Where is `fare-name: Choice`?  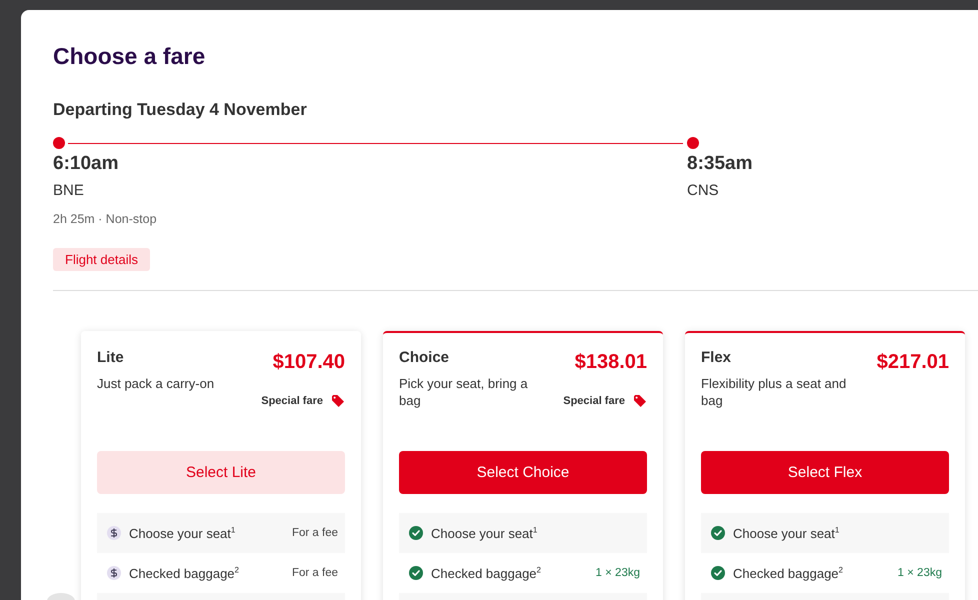
fare-name: Choice is located at coordinates (424, 358).